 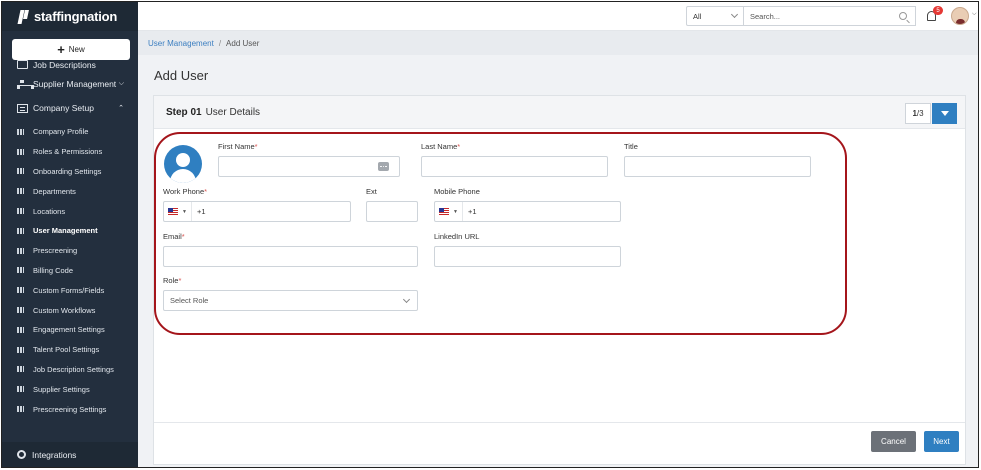 What do you see at coordinates (55, 251) in the screenshot?
I see `sidebar-item-label: Prescreening` at bounding box center [55, 251].